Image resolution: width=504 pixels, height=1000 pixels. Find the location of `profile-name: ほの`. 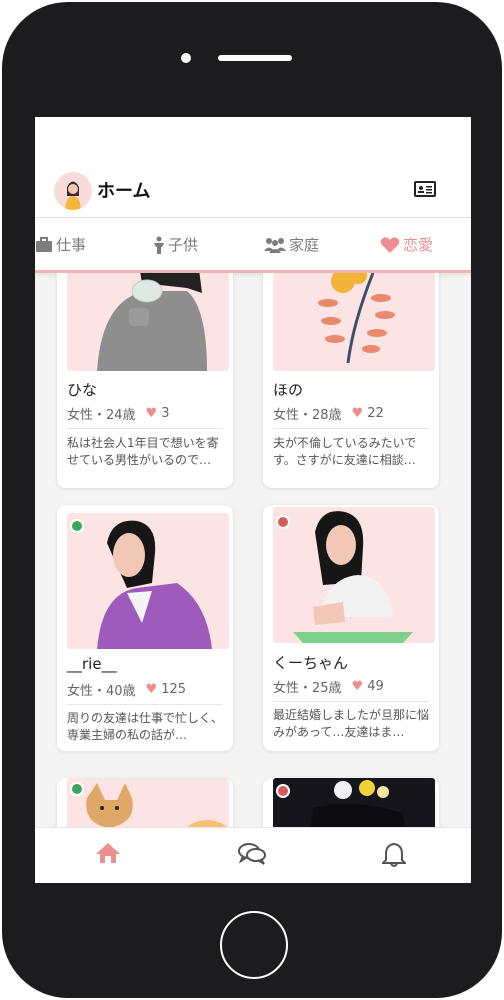

profile-name: ほの is located at coordinates (288, 390).